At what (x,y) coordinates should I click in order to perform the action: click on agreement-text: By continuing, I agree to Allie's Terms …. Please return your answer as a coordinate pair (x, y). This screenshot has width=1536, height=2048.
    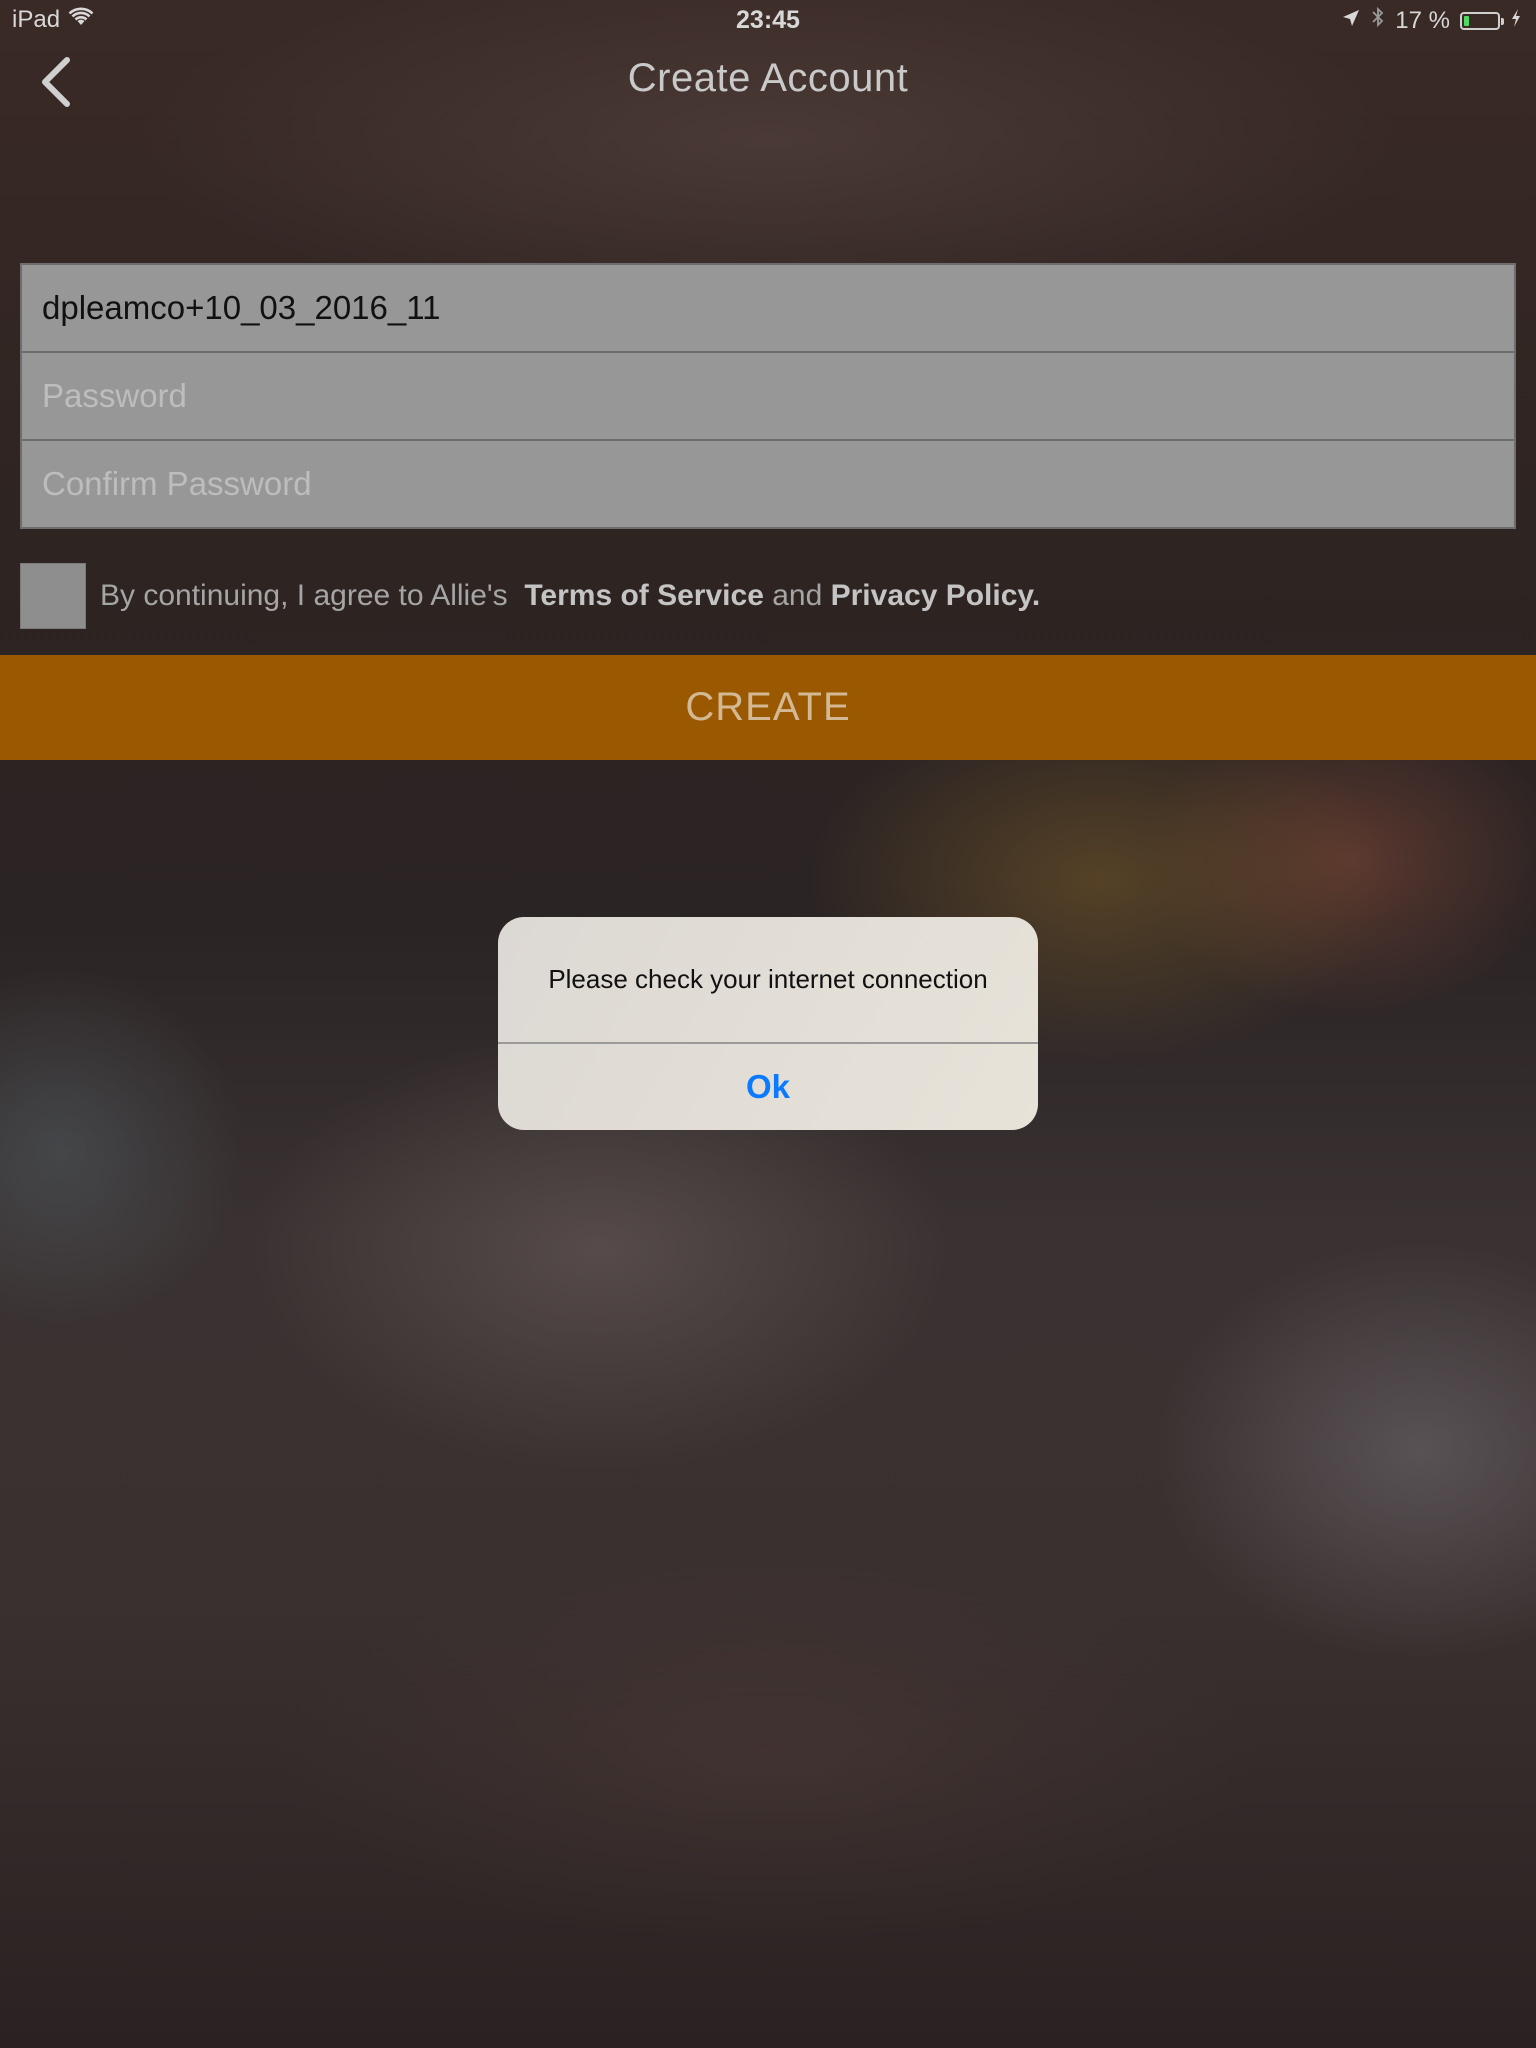
    Looking at the image, I should click on (570, 596).